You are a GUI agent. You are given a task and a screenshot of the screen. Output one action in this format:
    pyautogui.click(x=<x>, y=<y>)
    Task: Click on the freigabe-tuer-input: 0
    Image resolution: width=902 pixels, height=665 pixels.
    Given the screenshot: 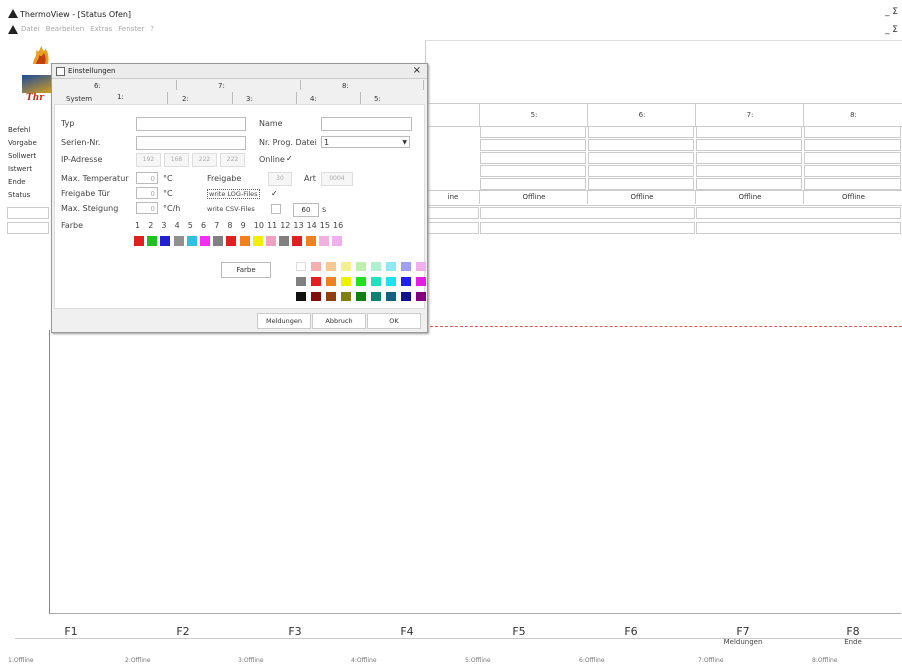 What is the action you would take?
    pyautogui.click(x=147, y=193)
    